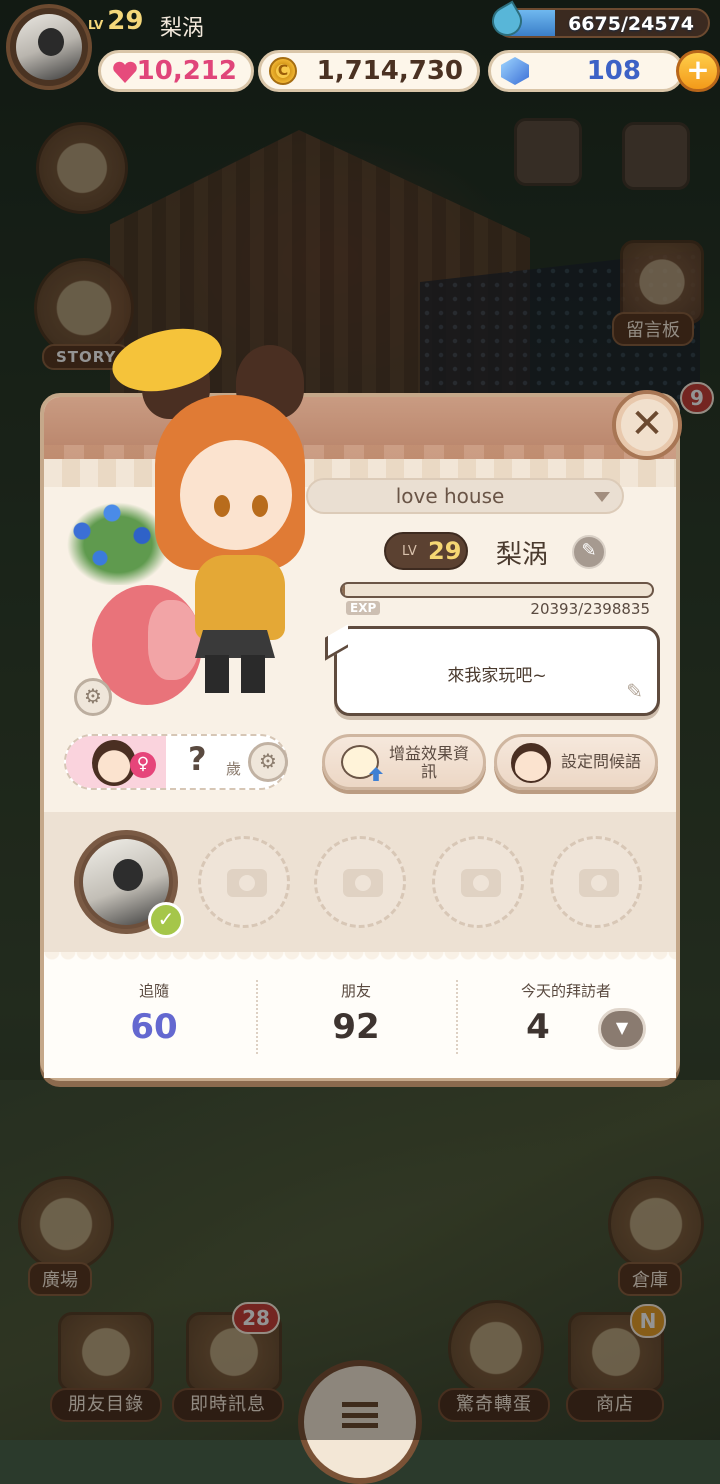 Image resolution: width=720 pixels, height=1484 pixels. I want to click on friends-stat: 朋友 92, so click(356, 1013).